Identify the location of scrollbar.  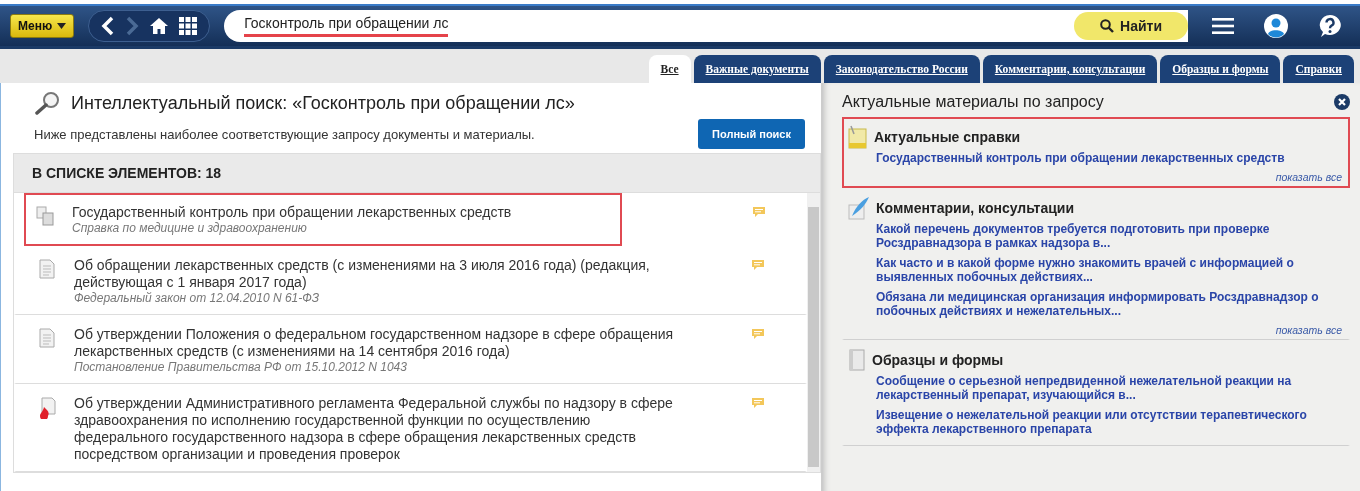
(813, 332).